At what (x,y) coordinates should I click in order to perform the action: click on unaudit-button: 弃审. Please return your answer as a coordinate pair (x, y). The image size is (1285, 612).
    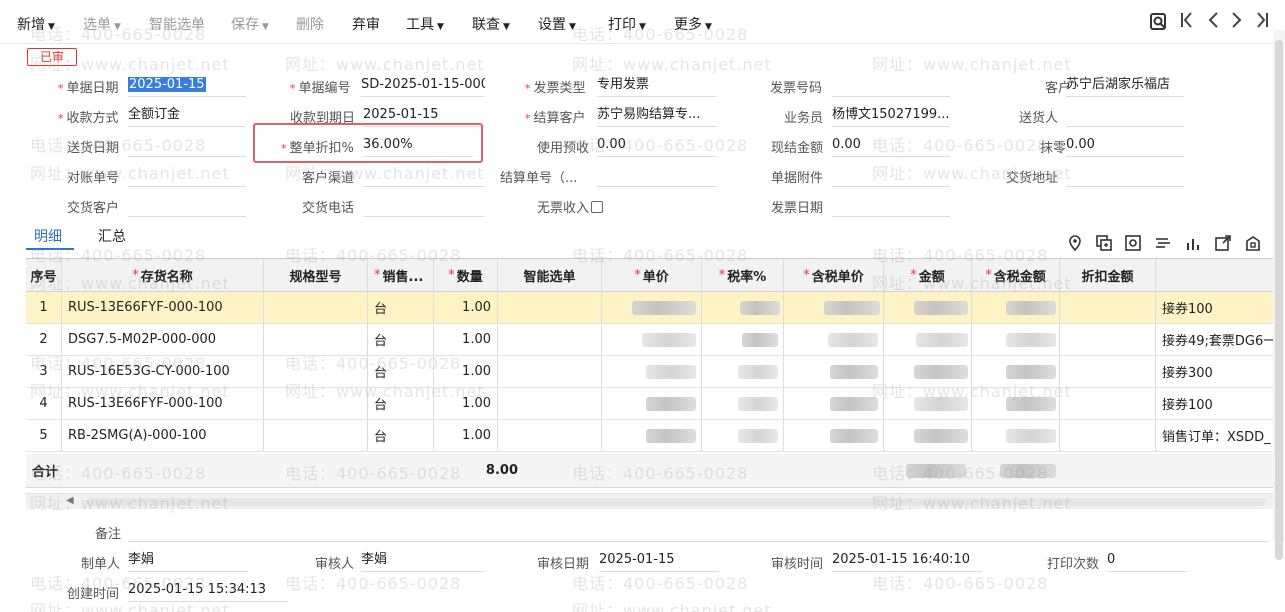
    Looking at the image, I should click on (366, 24).